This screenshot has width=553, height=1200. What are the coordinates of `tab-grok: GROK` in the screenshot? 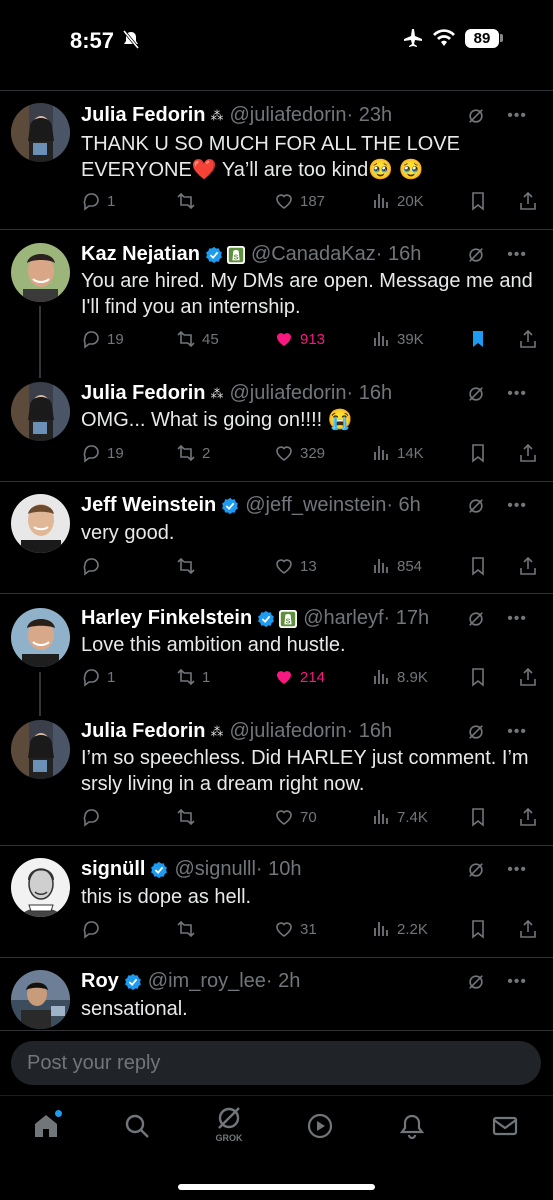 It's located at (229, 1124).